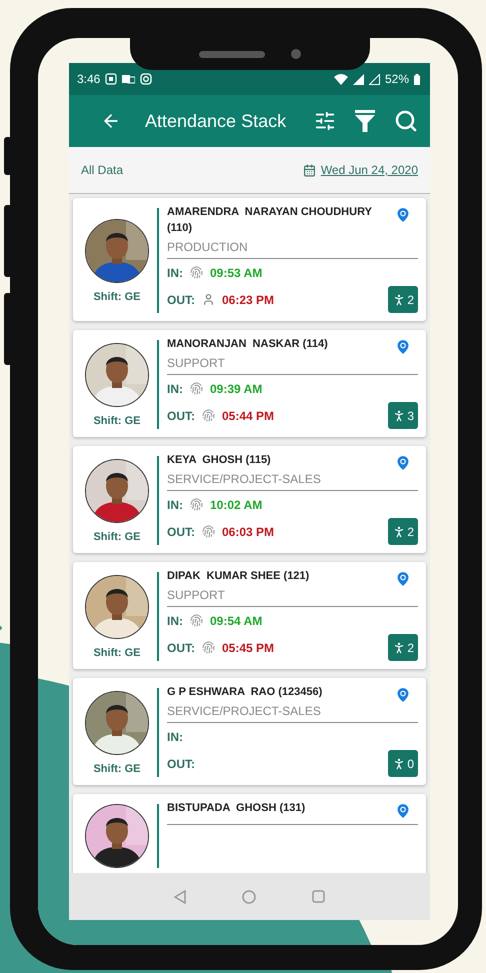 Image resolution: width=486 pixels, height=973 pixels. I want to click on calendar-icon, so click(309, 170).